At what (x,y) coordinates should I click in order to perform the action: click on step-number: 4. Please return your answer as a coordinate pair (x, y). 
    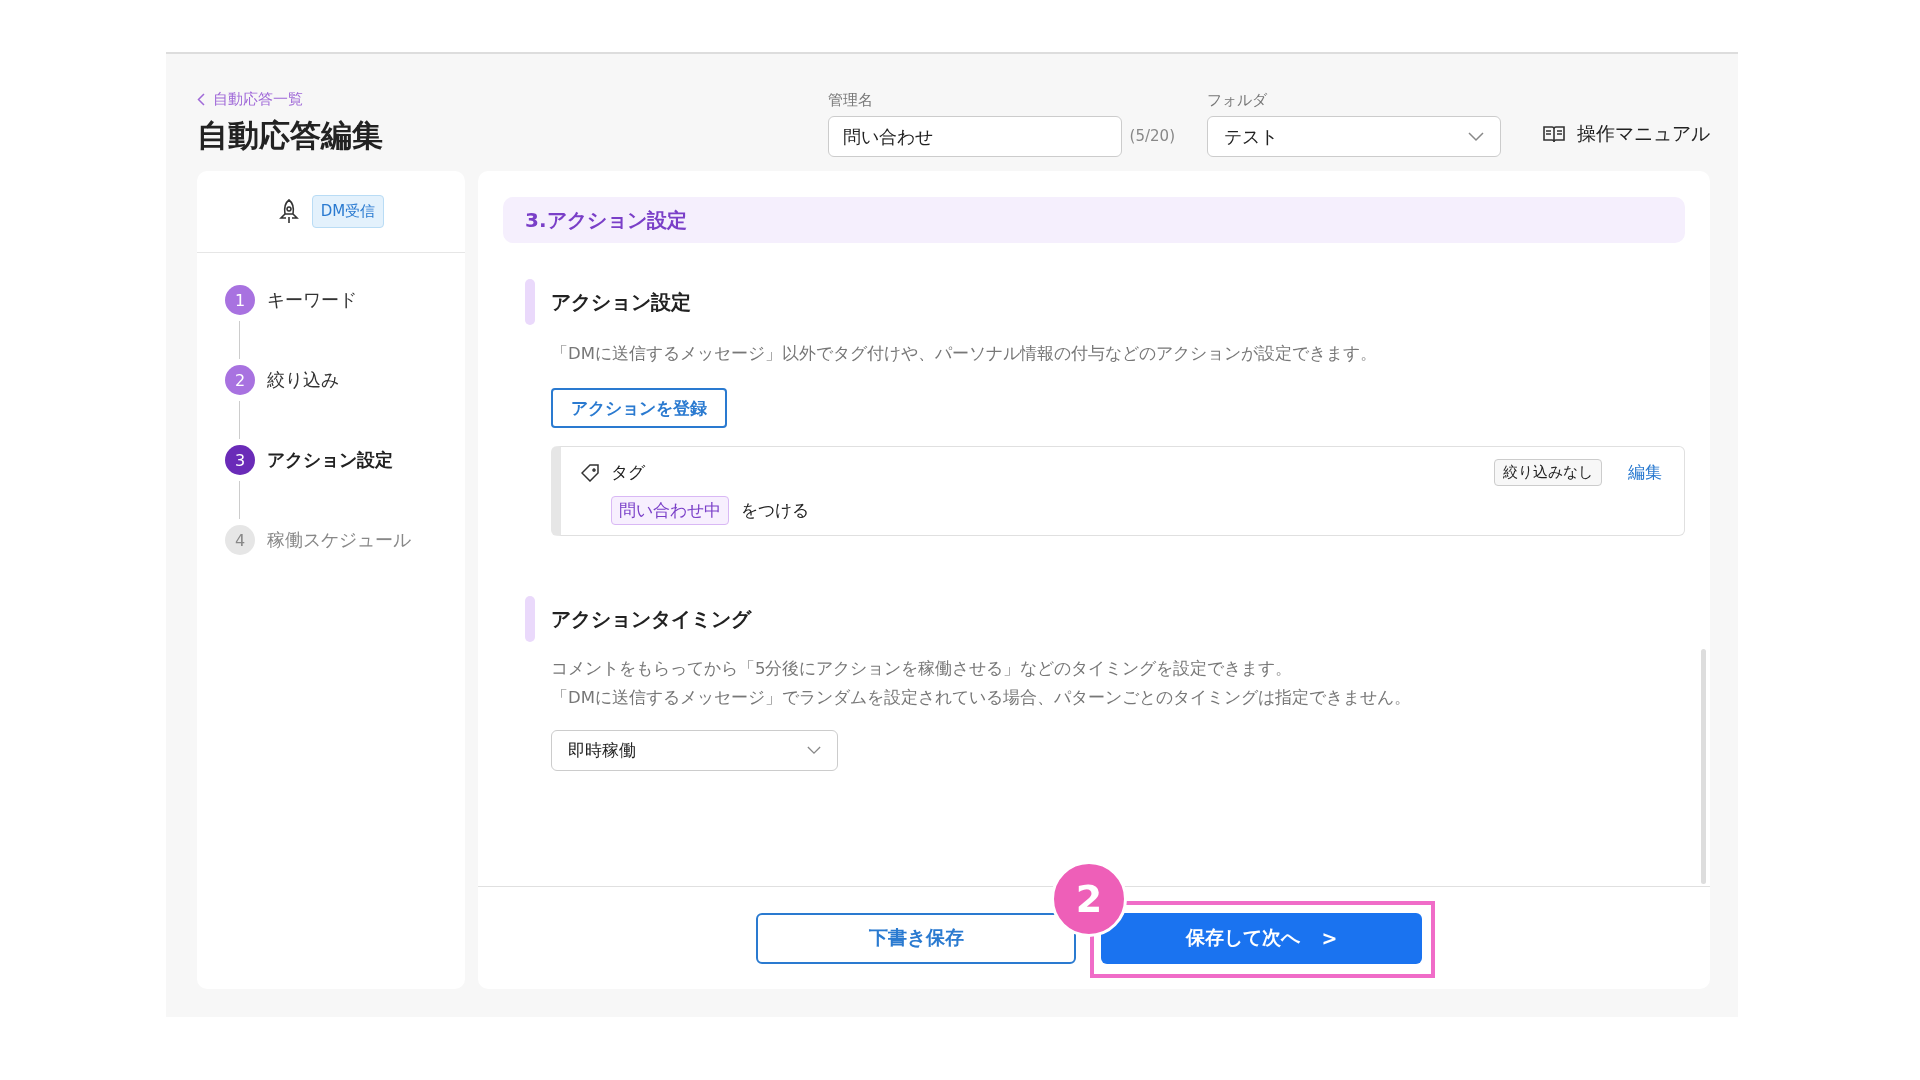
    Looking at the image, I should click on (240, 540).